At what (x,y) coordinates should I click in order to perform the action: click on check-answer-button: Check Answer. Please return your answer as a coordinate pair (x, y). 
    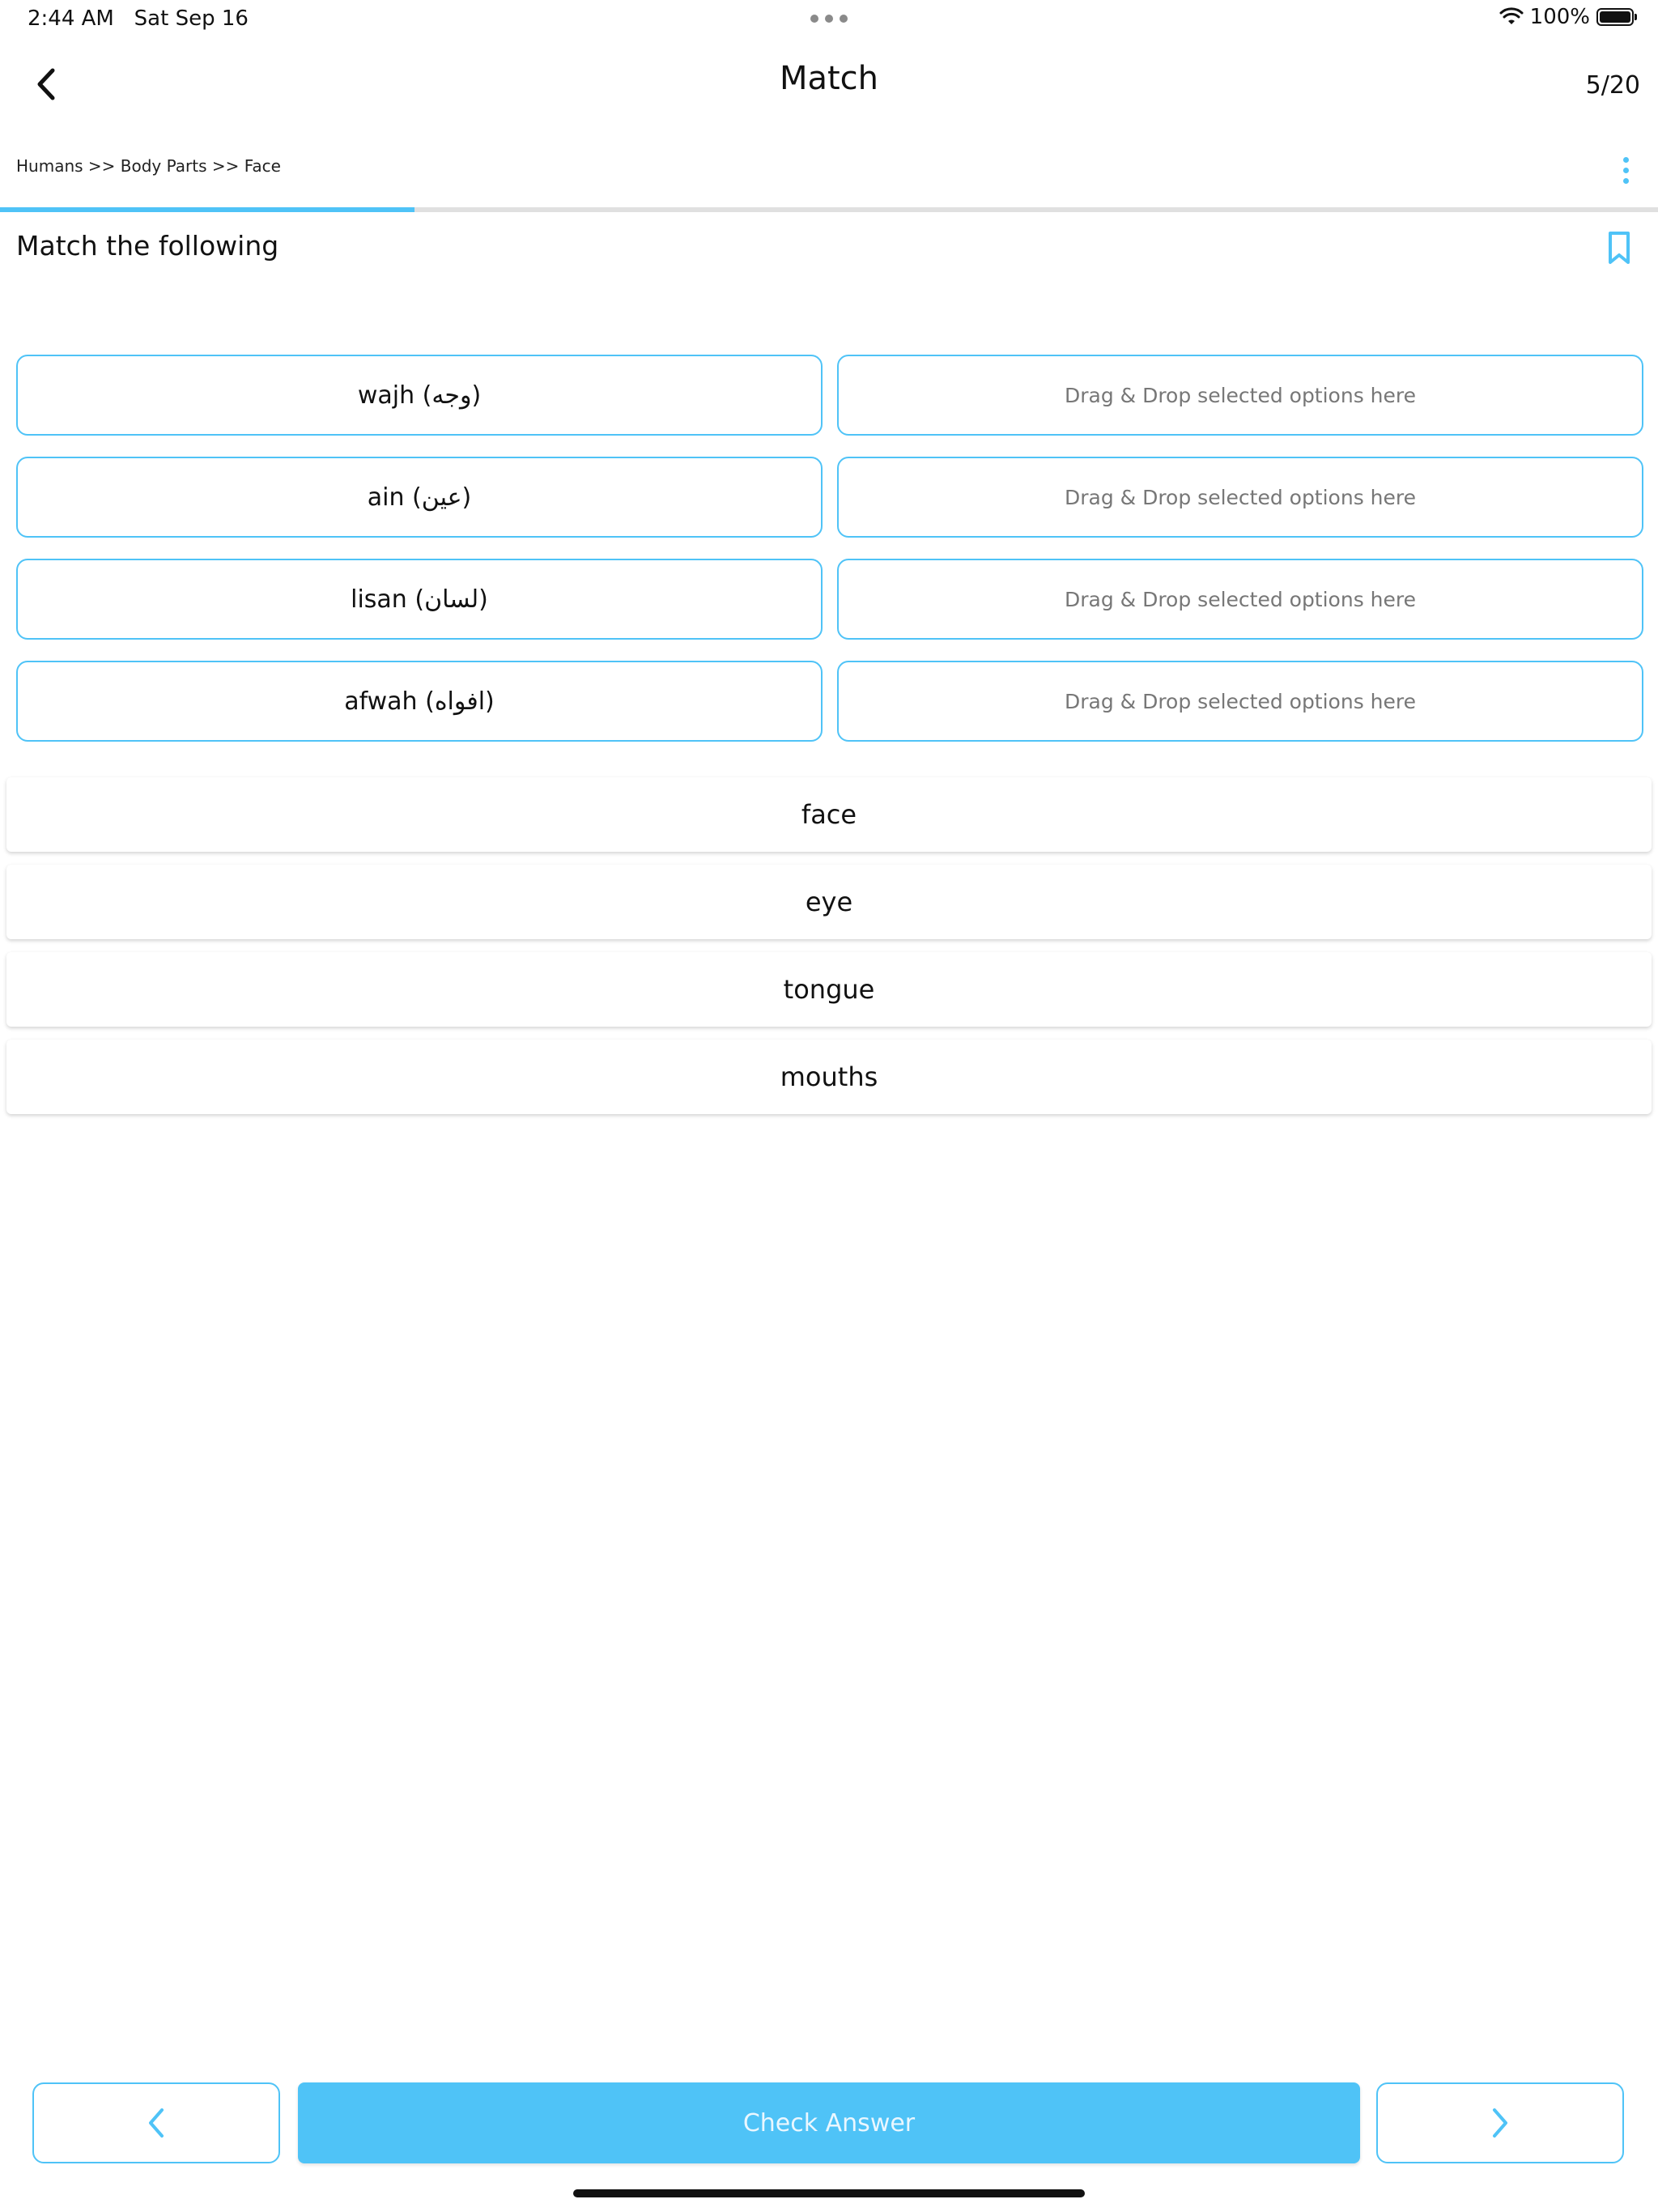
    Looking at the image, I should click on (829, 2122).